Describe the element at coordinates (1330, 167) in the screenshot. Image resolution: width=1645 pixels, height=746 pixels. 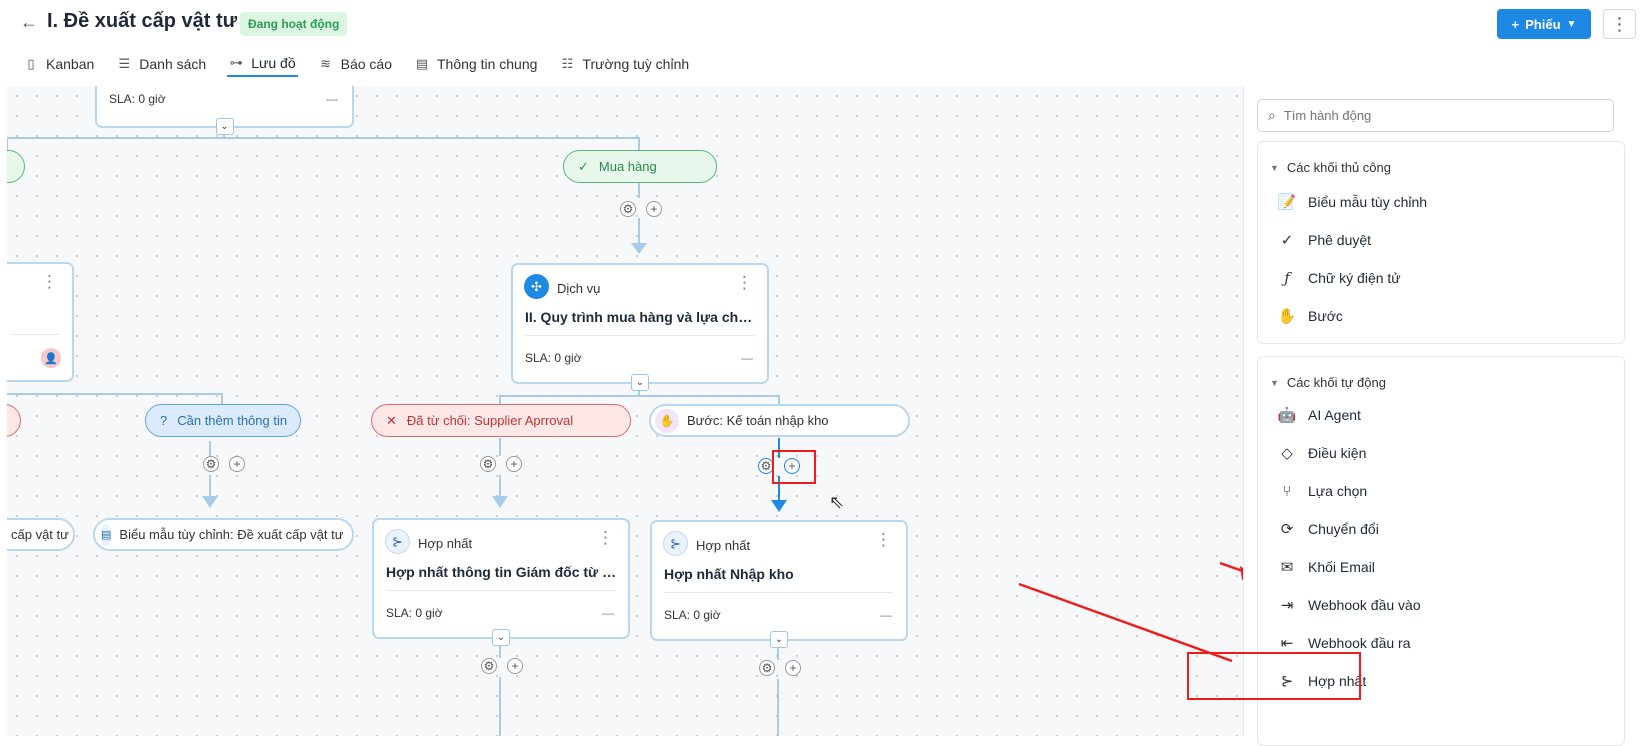
I see `manual-group-header: ▼ Các khối thủ công` at that location.